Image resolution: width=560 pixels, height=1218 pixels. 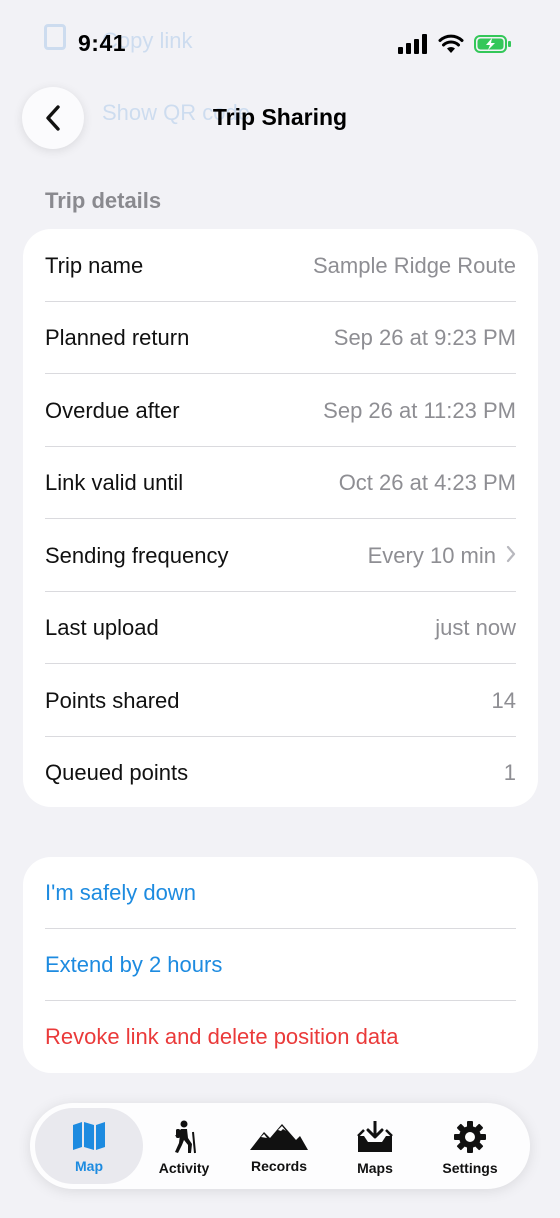 I want to click on inbox-download-icon, so click(x=375, y=1136).